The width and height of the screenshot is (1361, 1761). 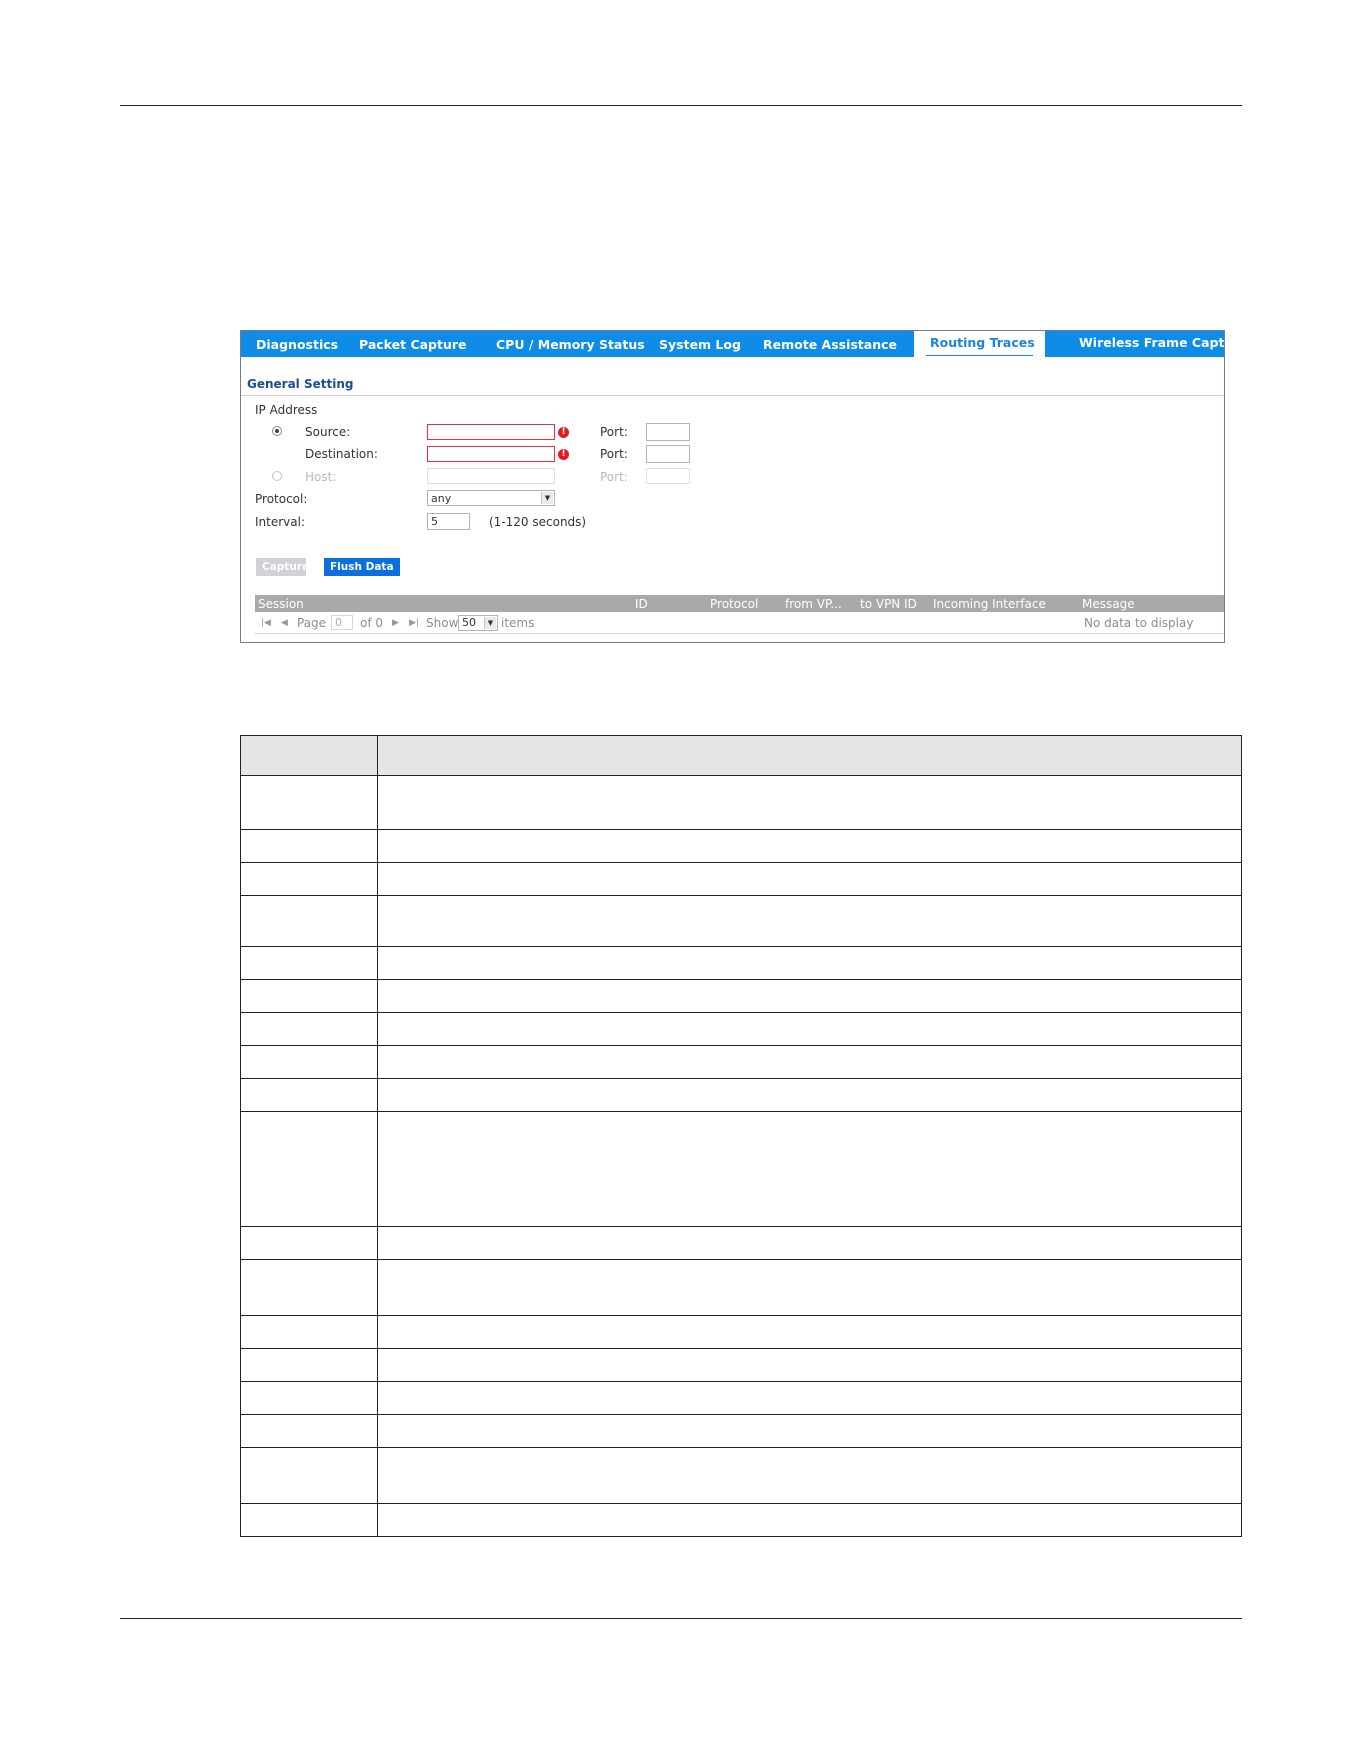 I want to click on protocol-select: any ▼, so click(x=491, y=498).